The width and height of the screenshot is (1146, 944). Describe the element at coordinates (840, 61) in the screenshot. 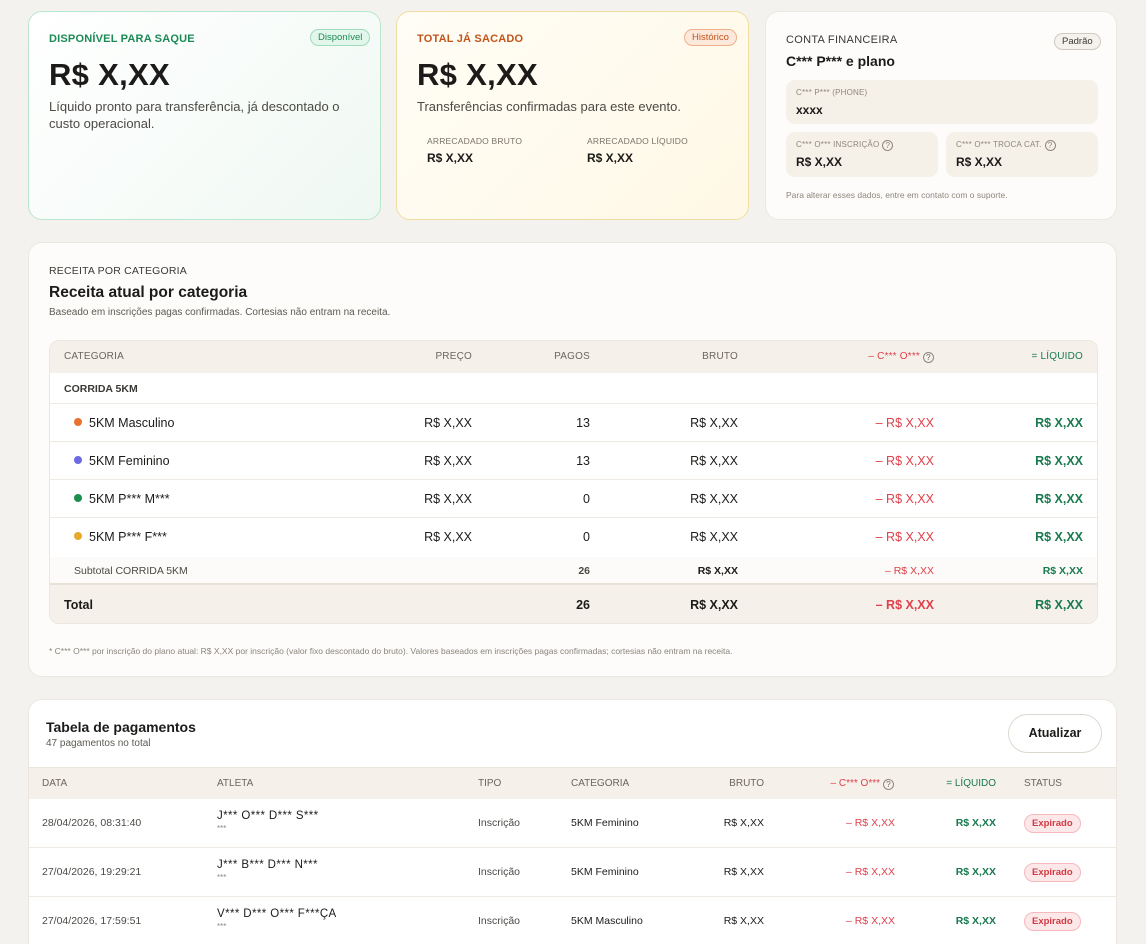

I see `account-plan-name: C*** P*** e plano` at that location.